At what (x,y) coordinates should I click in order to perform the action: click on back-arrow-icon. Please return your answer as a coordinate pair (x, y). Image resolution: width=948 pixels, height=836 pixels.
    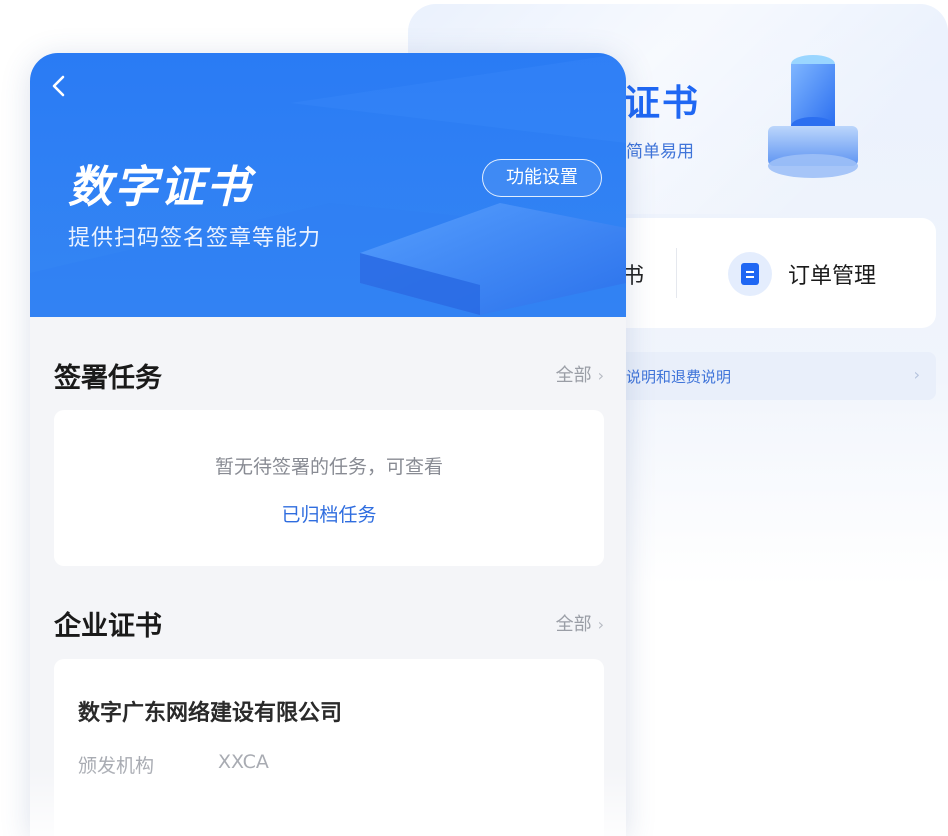
    Looking at the image, I should click on (59, 86).